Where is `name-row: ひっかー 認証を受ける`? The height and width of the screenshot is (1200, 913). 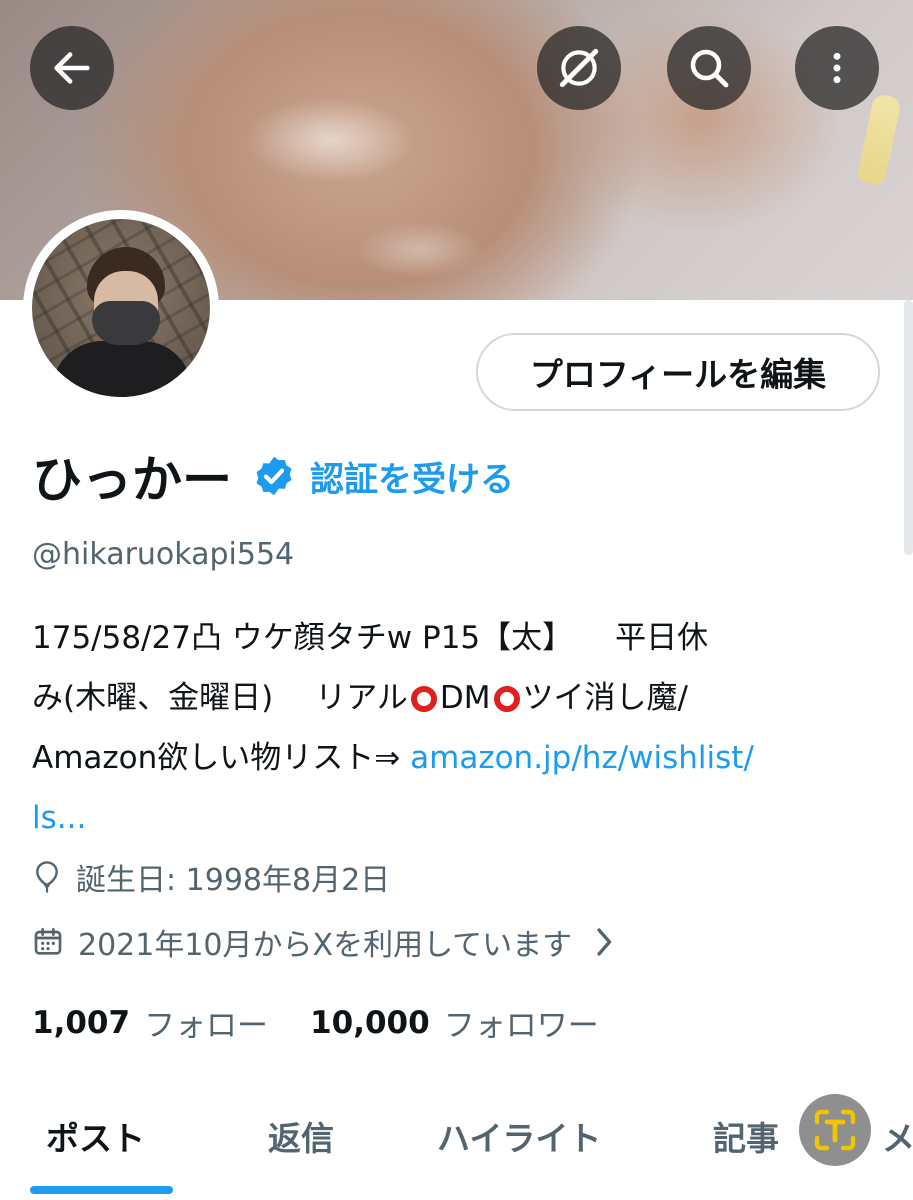
name-row: ひっかー 認証を受ける is located at coordinates (273, 476).